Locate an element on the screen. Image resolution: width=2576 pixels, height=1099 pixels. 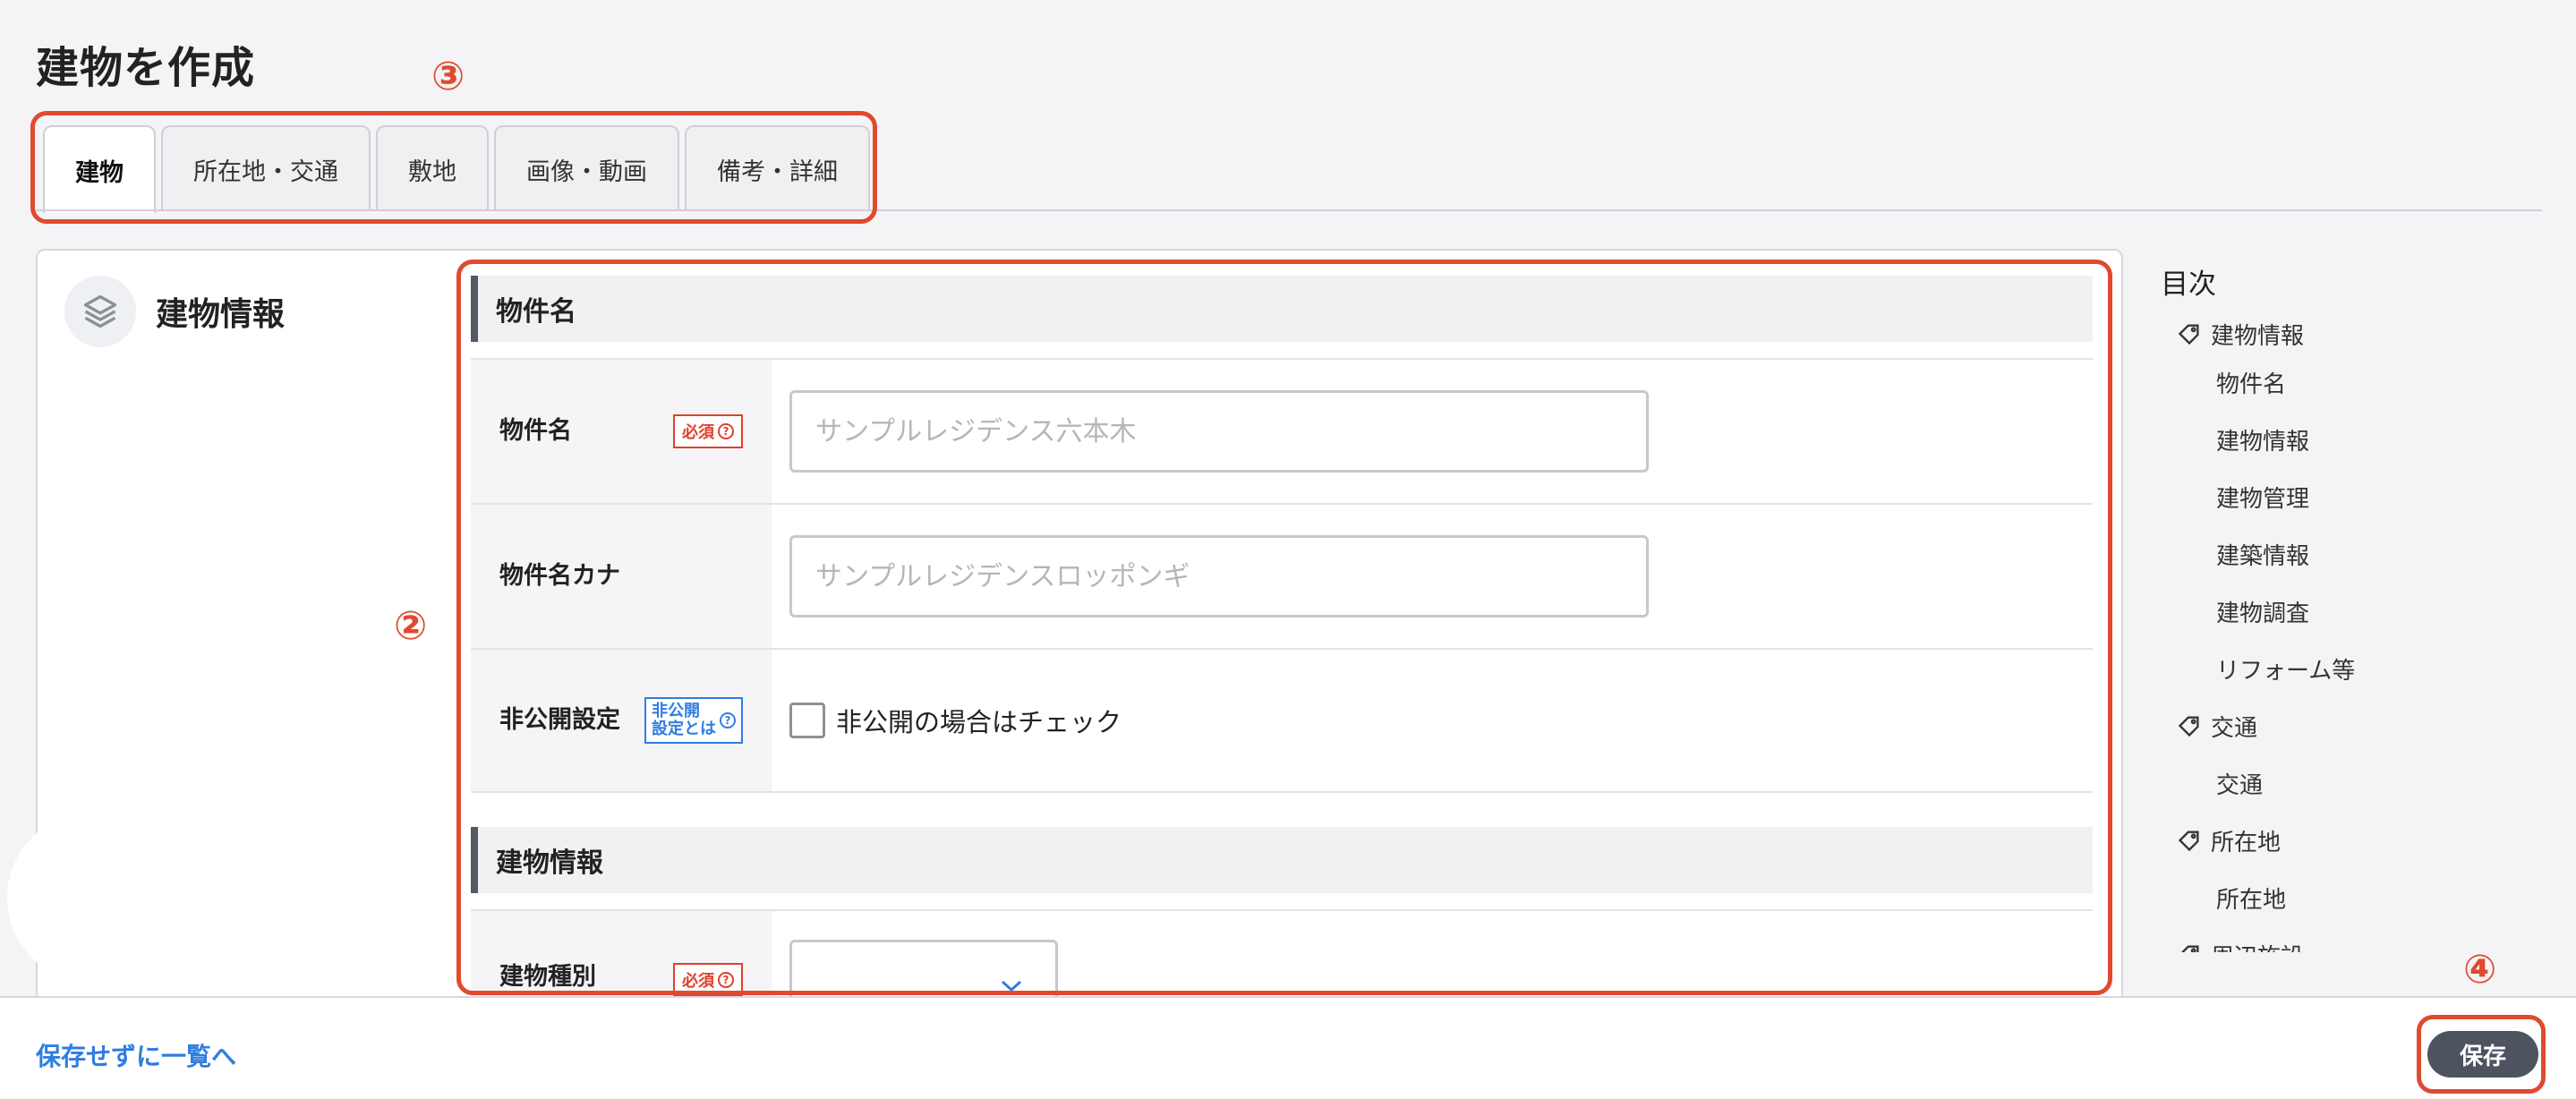
toc-item-label: 建物情報 is located at coordinates (2258, 336).